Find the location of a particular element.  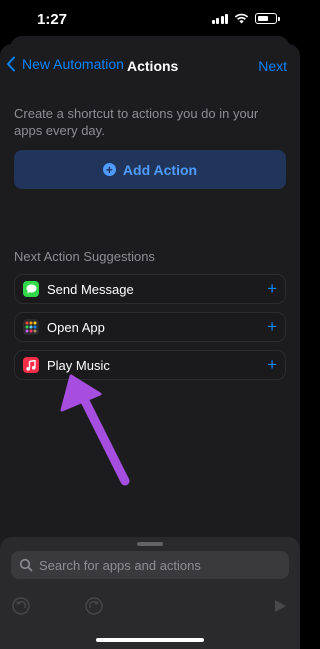

undo-icon is located at coordinates (21, 606).